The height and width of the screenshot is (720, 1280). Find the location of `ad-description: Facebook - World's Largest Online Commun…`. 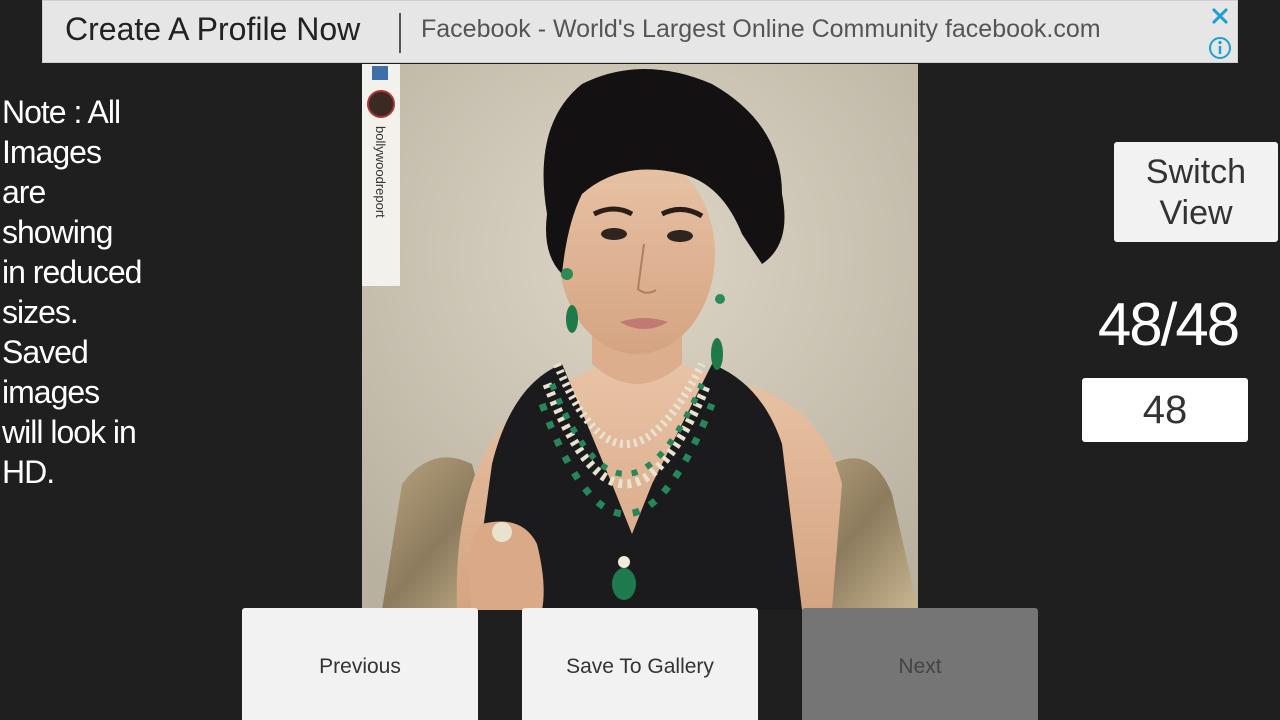

ad-description: Facebook - World's Largest Online Commun… is located at coordinates (761, 29).